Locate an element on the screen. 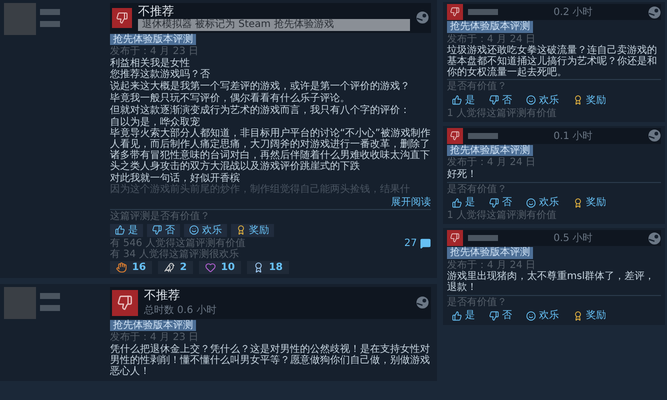 The width and height of the screenshot is (667, 400). review-text: 自以为是，哗众取宠 is located at coordinates (155, 123).